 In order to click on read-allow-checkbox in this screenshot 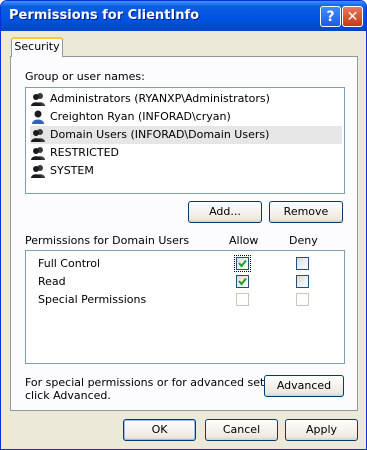, I will do `click(242, 281)`.